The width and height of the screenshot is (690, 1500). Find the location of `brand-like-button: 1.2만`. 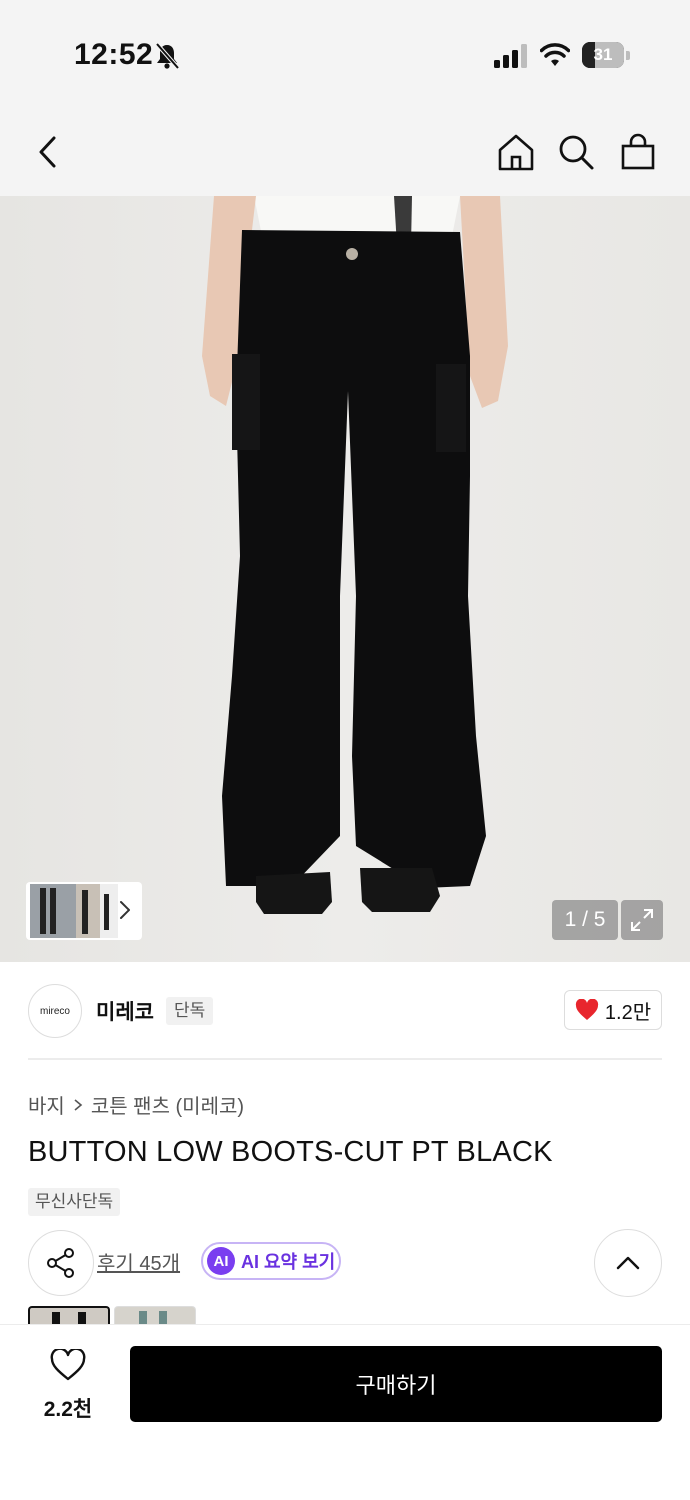

brand-like-button: 1.2만 is located at coordinates (613, 1010).